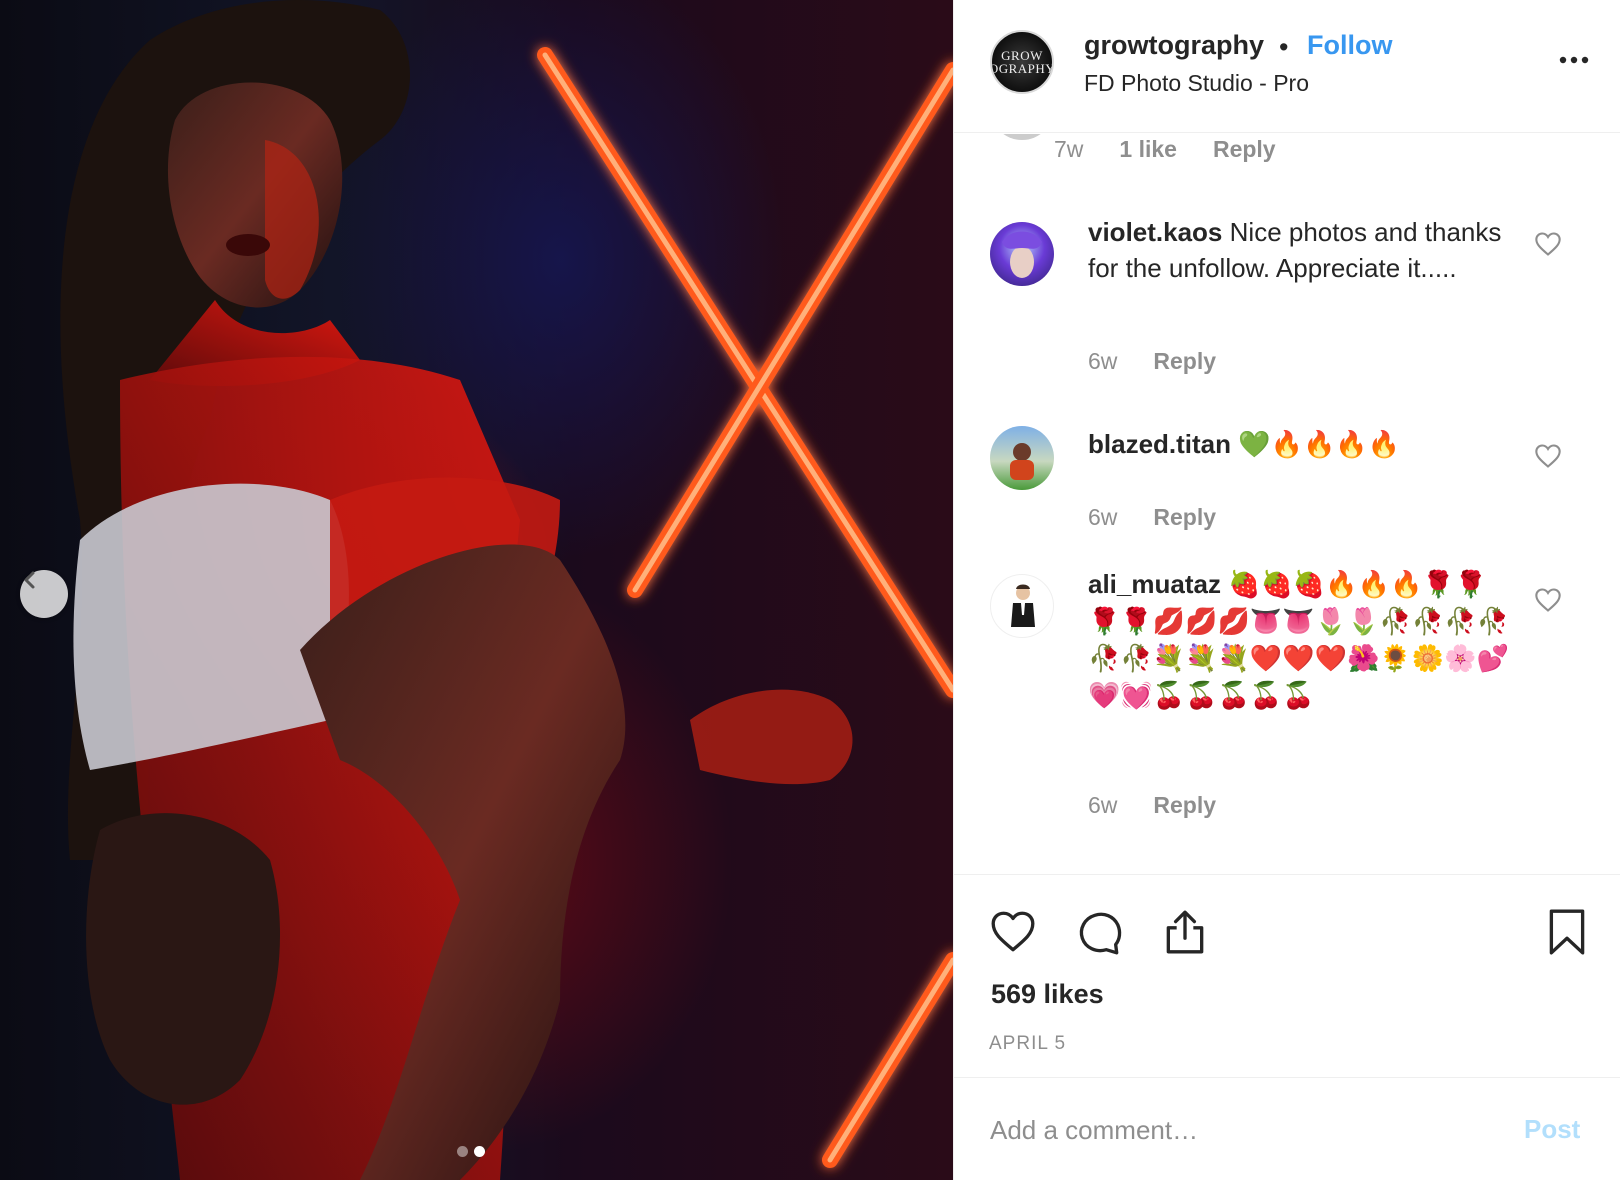  What do you see at coordinates (1099, 932) in the screenshot?
I see `comment-icon` at bounding box center [1099, 932].